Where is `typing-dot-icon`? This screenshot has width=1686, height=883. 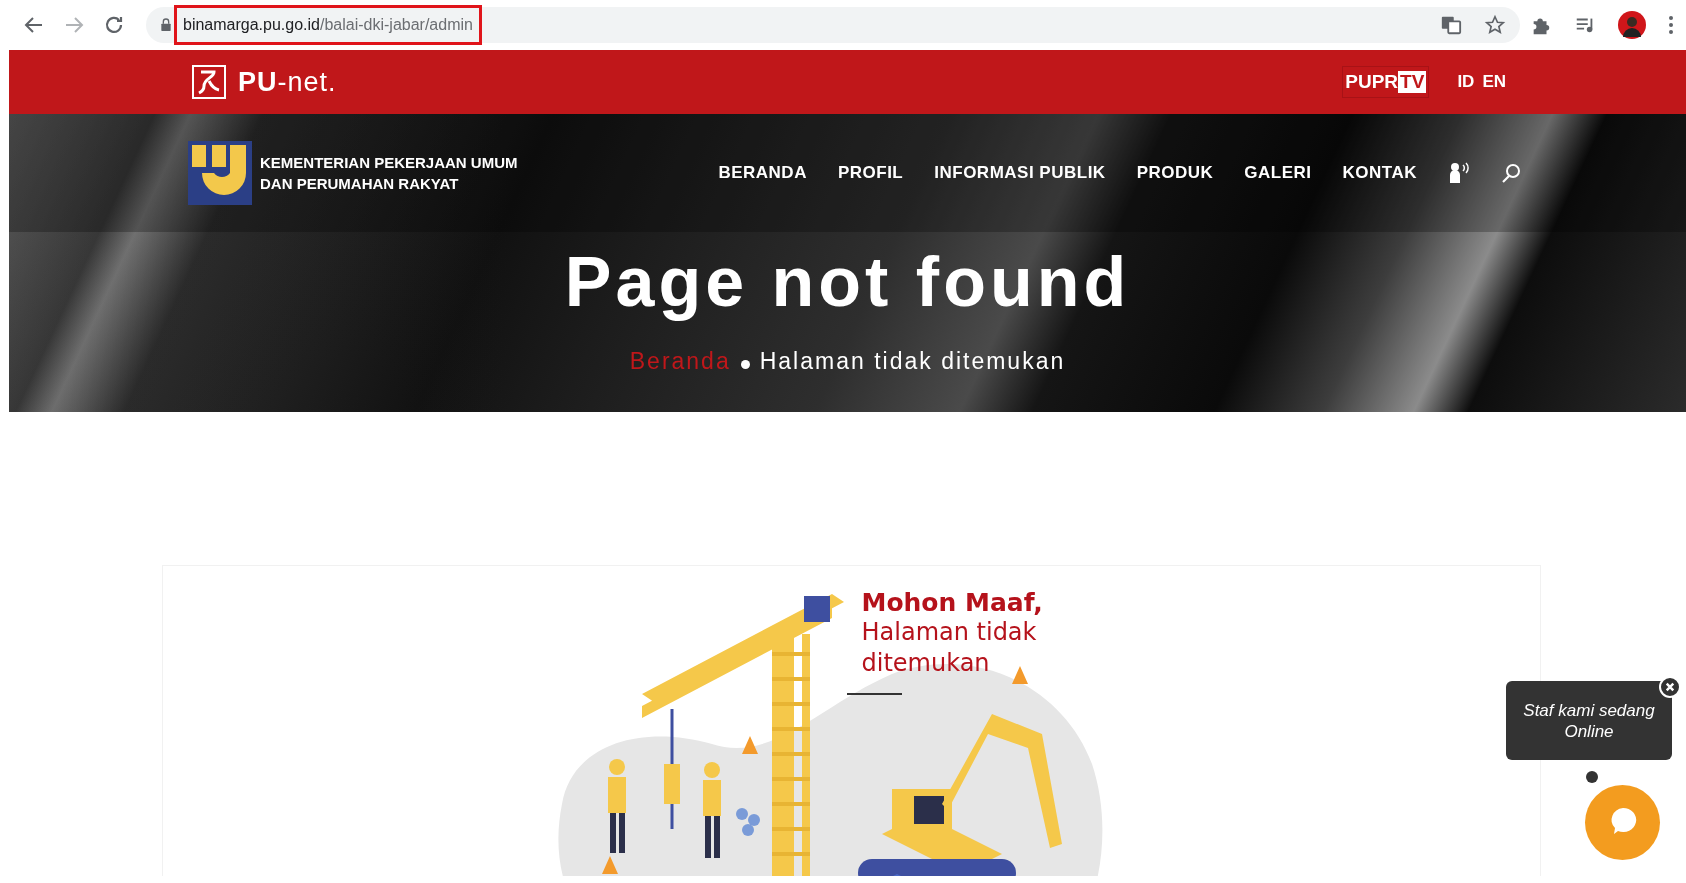
typing-dot-icon is located at coordinates (1592, 777).